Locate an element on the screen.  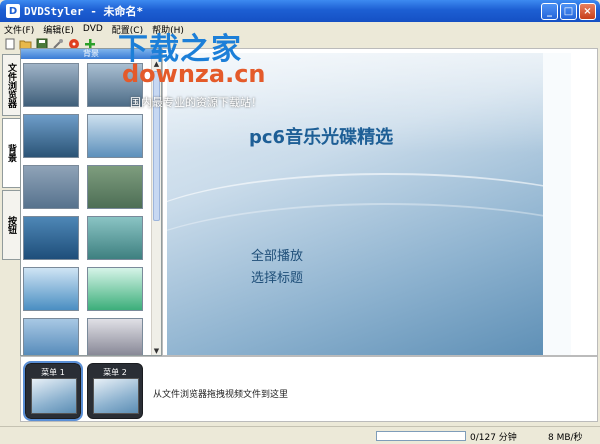
minimize-button: _ is located at coordinates (549, 11).